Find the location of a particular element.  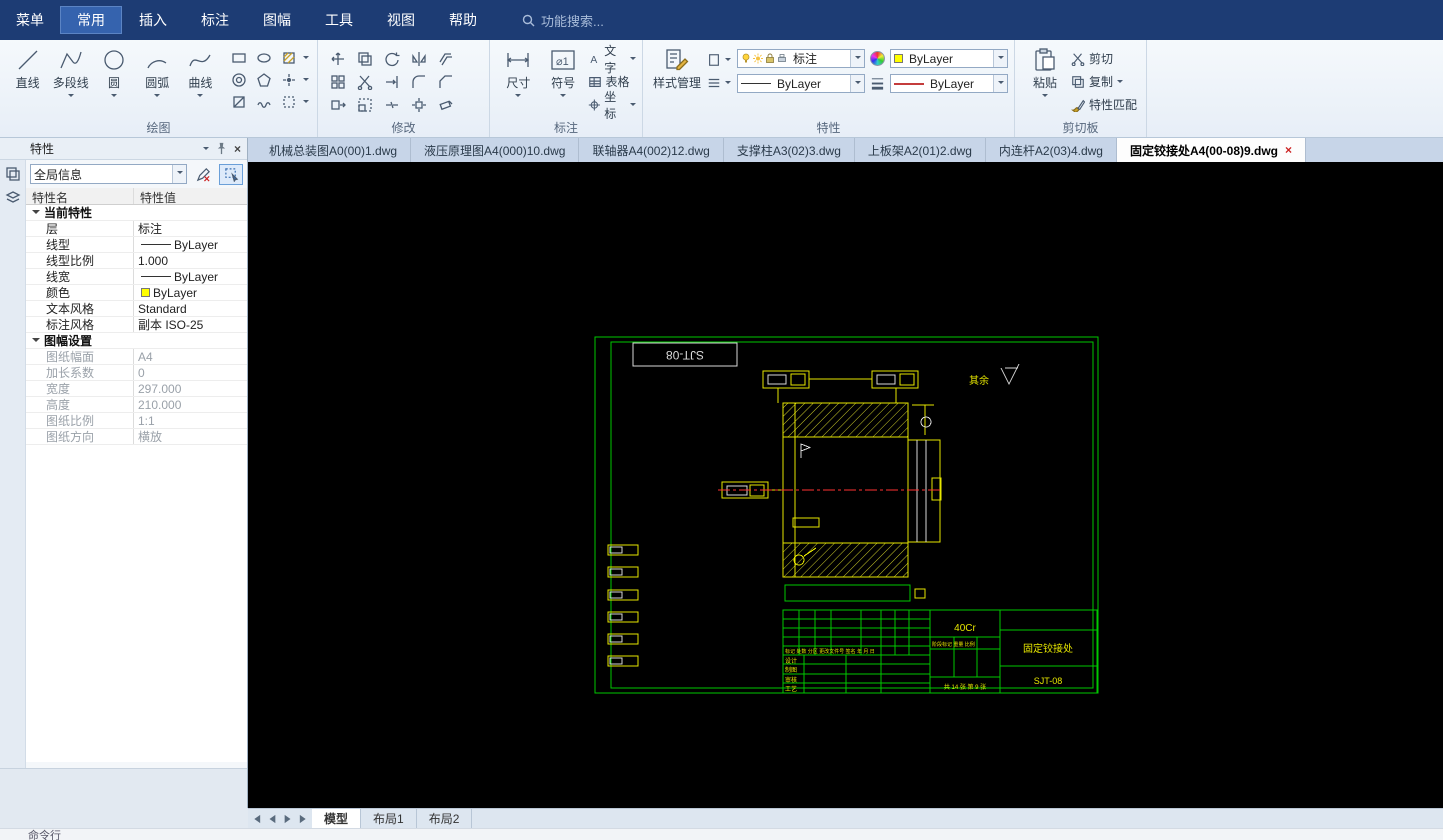

ribbon-tab-help: 帮助 is located at coordinates (463, 20).